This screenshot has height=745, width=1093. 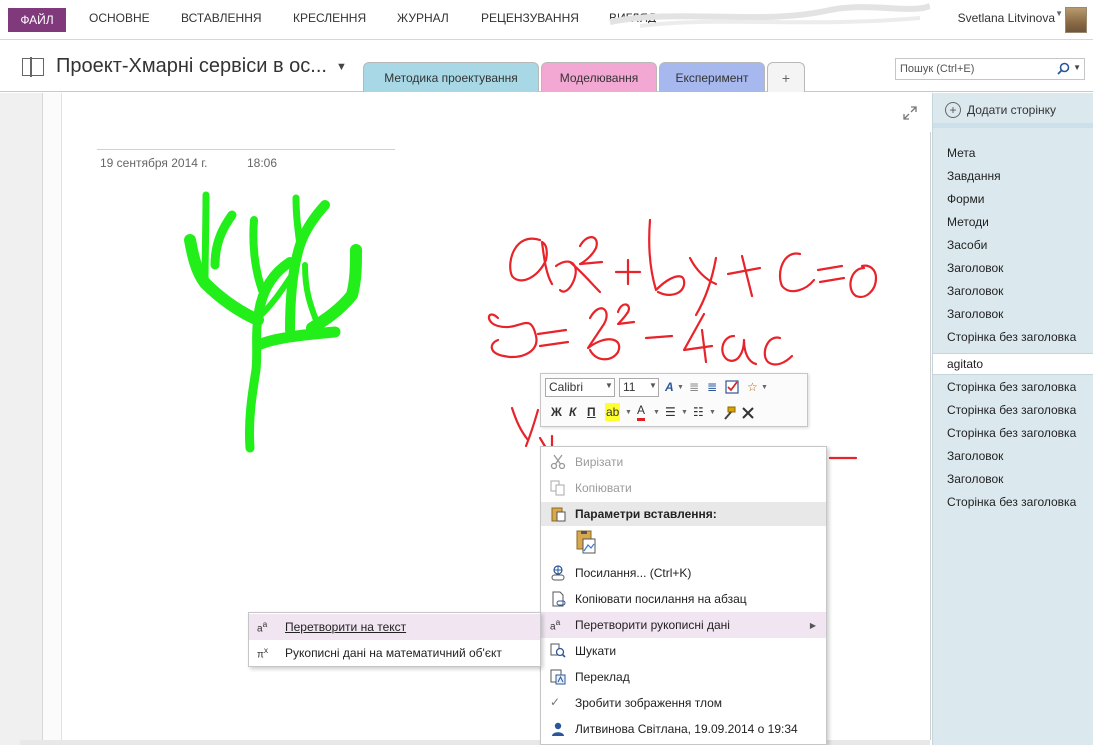 What do you see at coordinates (1076, 20) in the screenshot?
I see `avatar` at bounding box center [1076, 20].